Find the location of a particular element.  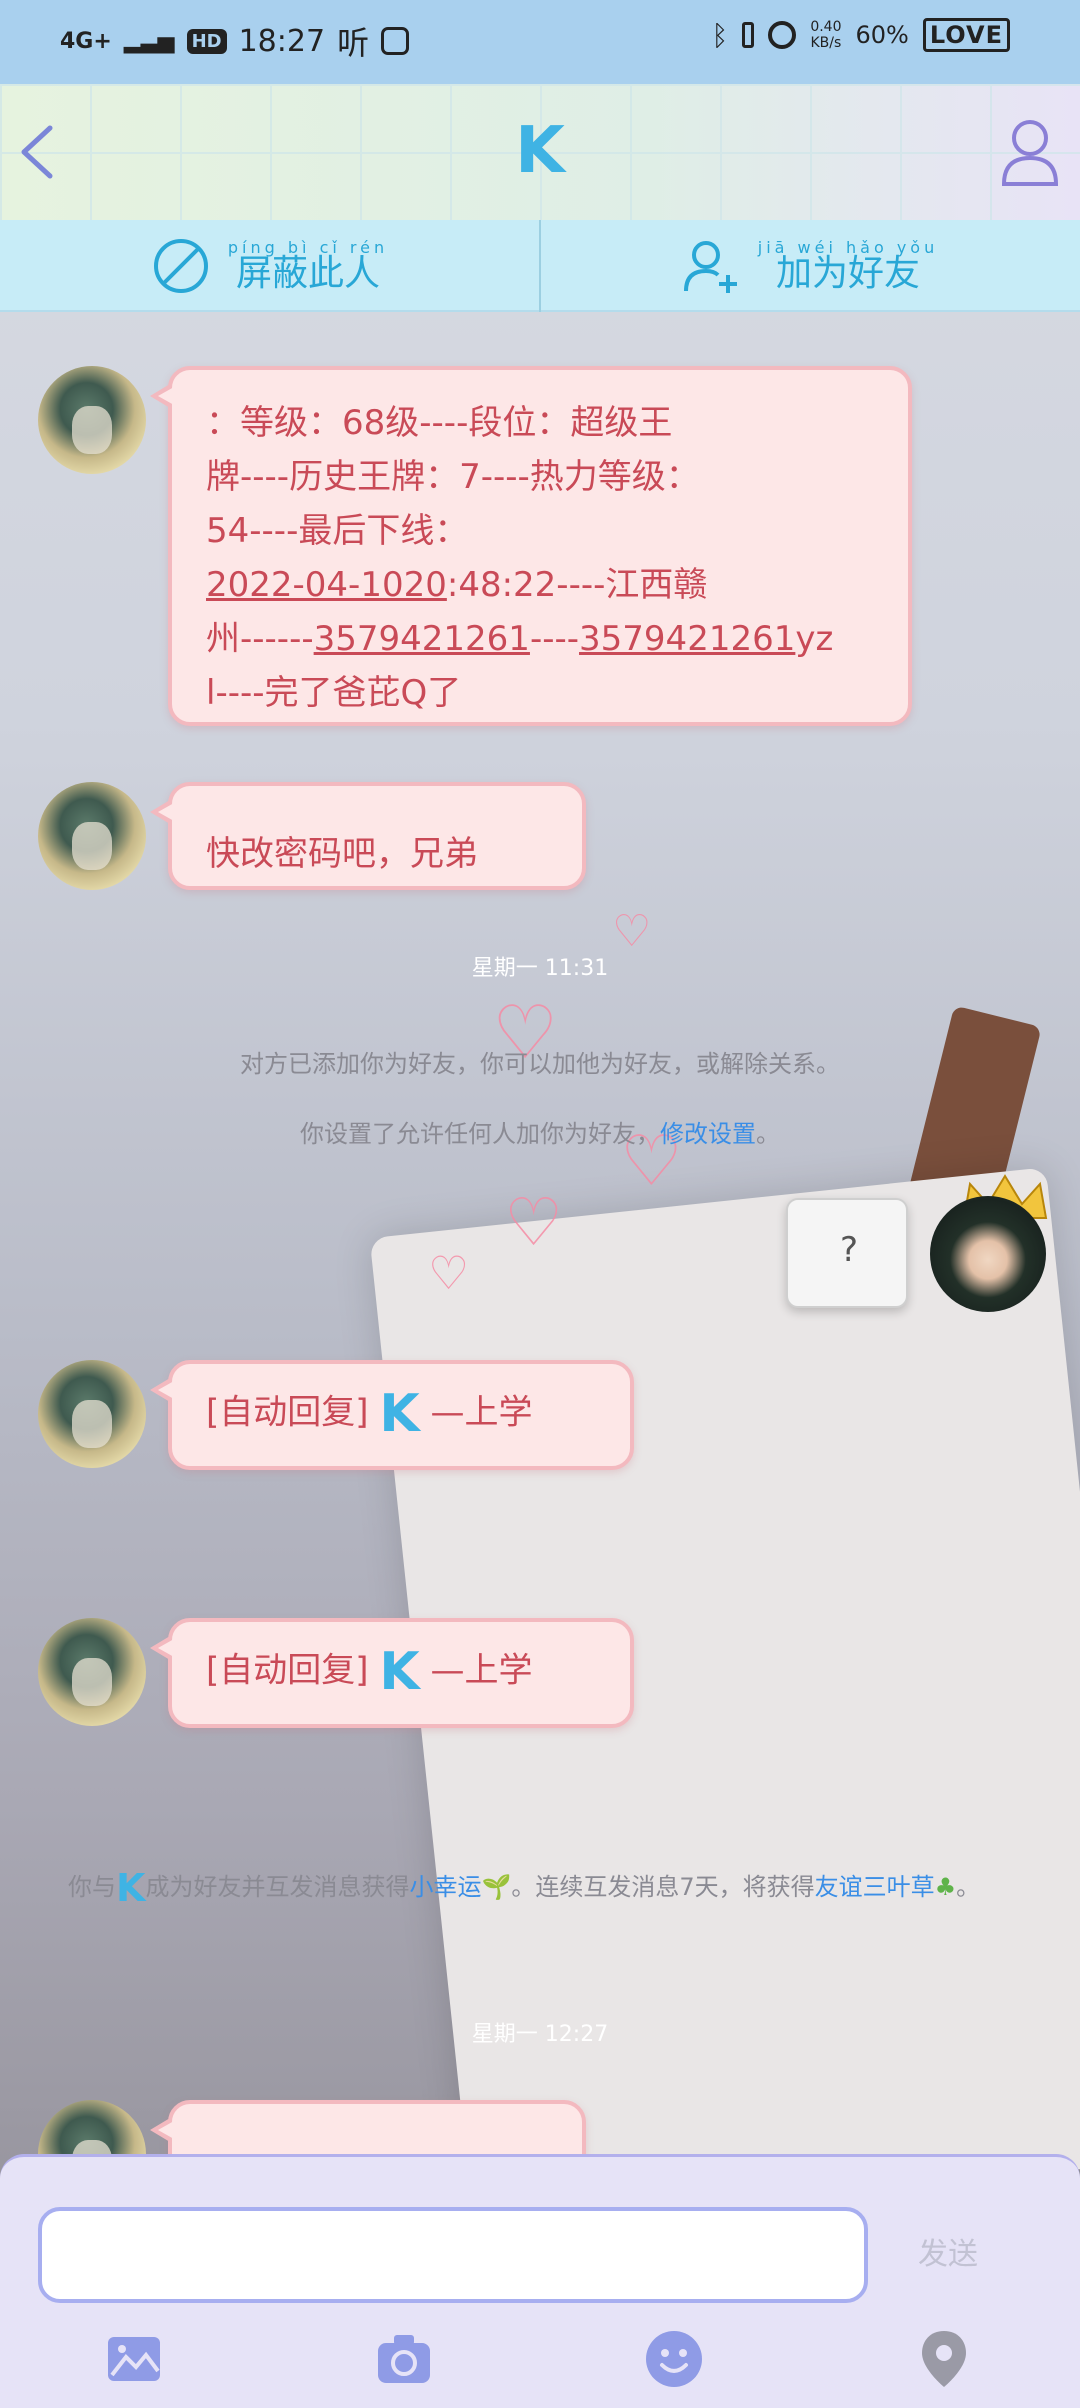

add-friend-text: 加为好友 is located at coordinates (847, 273).